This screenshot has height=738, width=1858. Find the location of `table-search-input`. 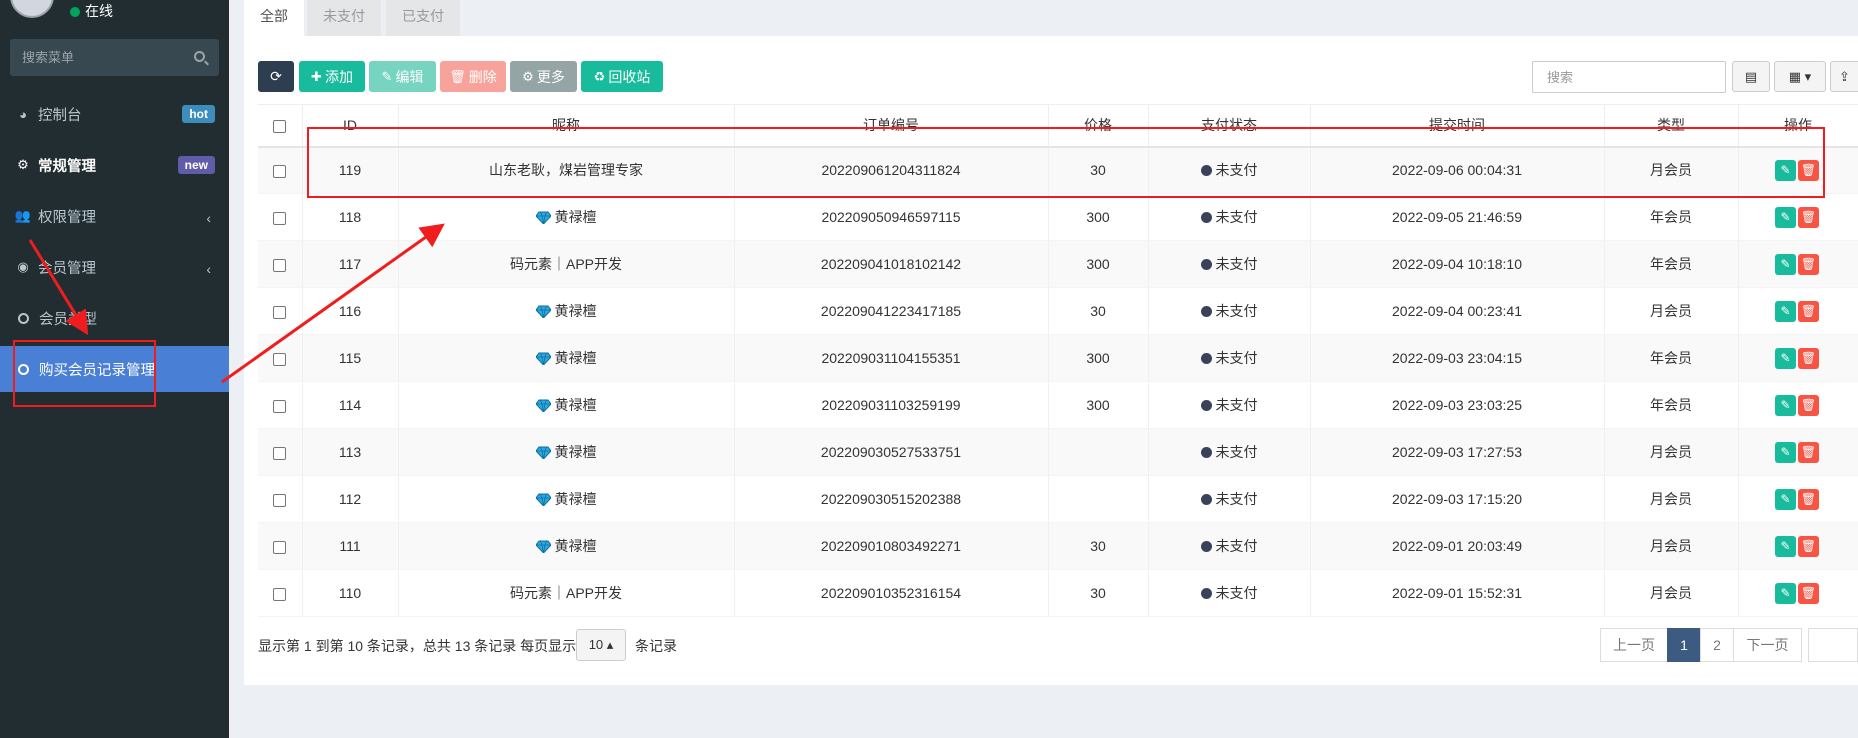

table-search-input is located at coordinates (1629, 77).